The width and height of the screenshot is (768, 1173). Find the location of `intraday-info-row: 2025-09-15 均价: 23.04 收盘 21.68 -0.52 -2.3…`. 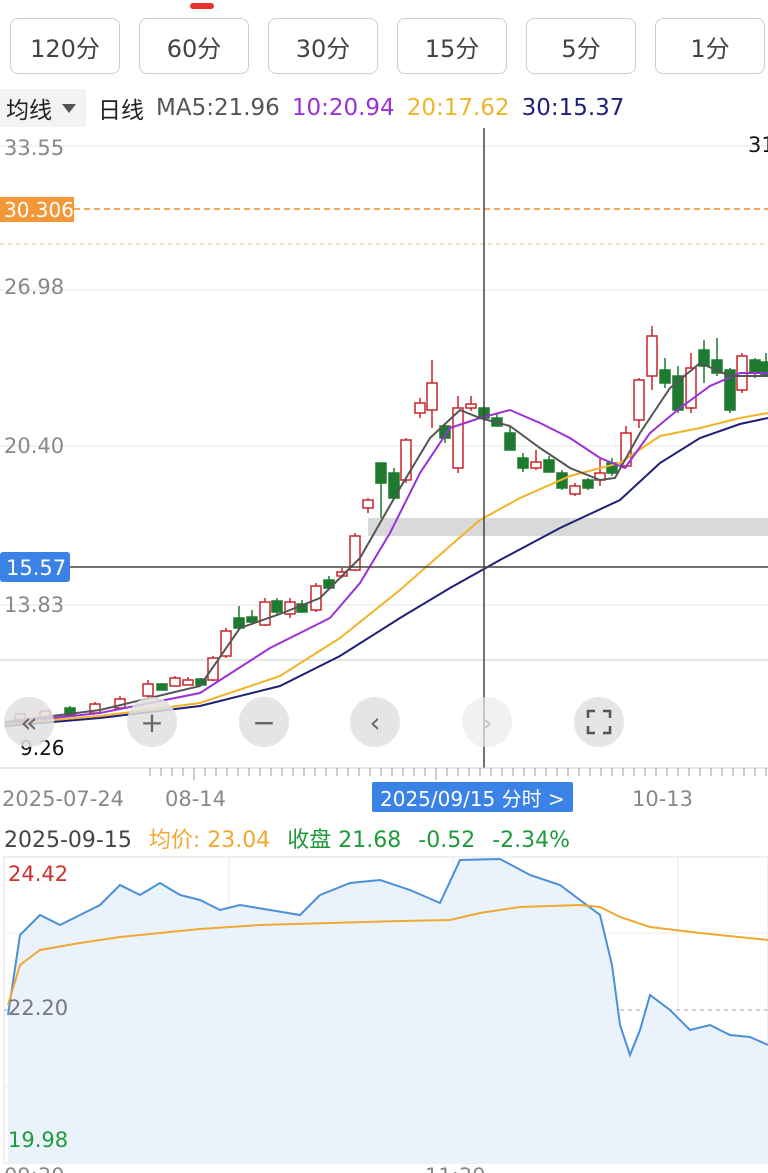

intraday-info-row: 2025-09-15 均价: 23.04 收盘 21.68 -0.52 -2.3… is located at coordinates (292, 838).